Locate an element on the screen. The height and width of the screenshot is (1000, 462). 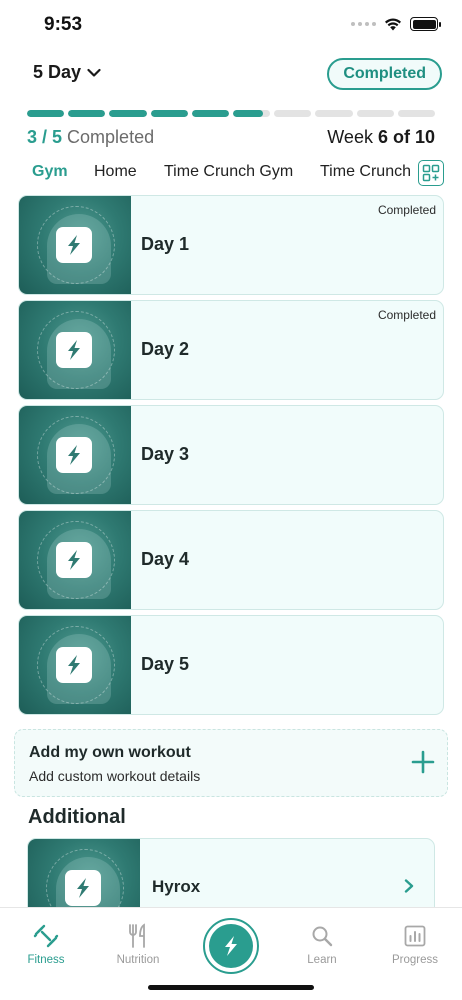
center-action-button is located at coordinates (231, 946).